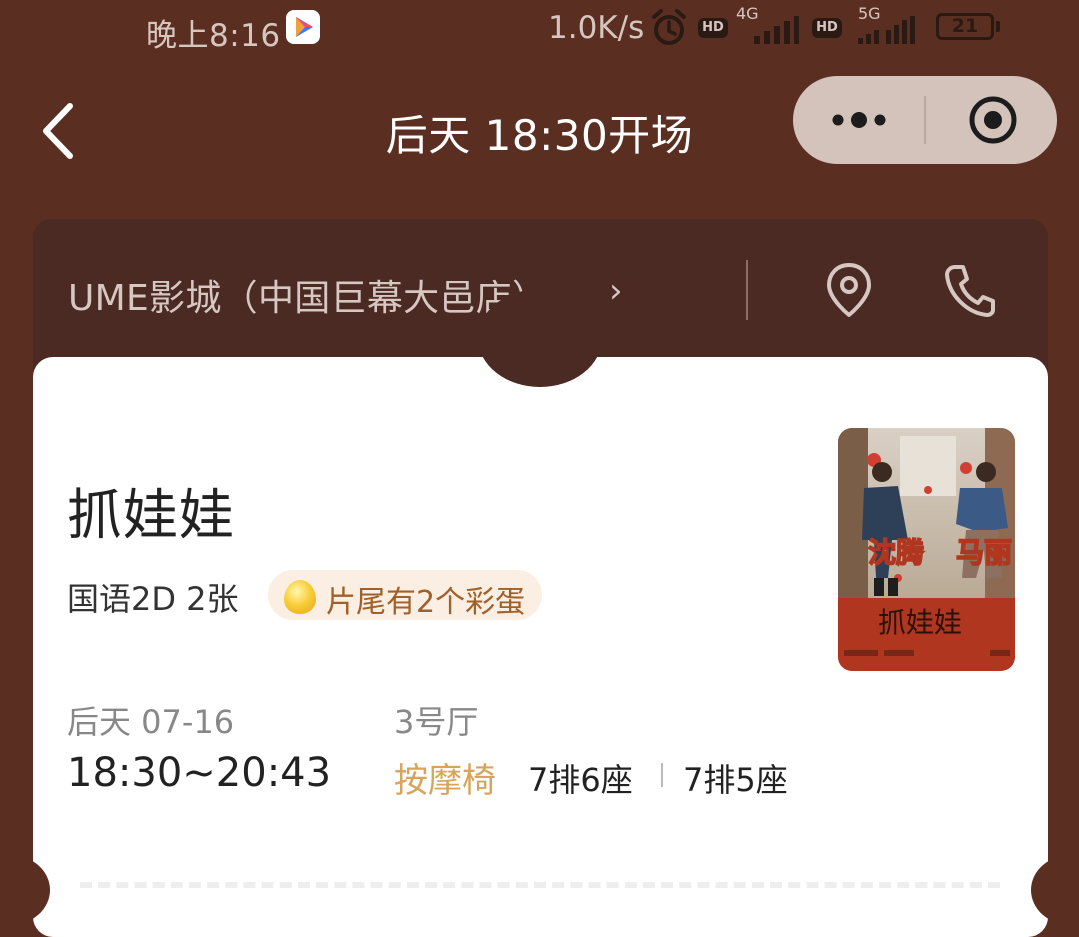  I want to click on location-pin-icon, so click(849, 291).